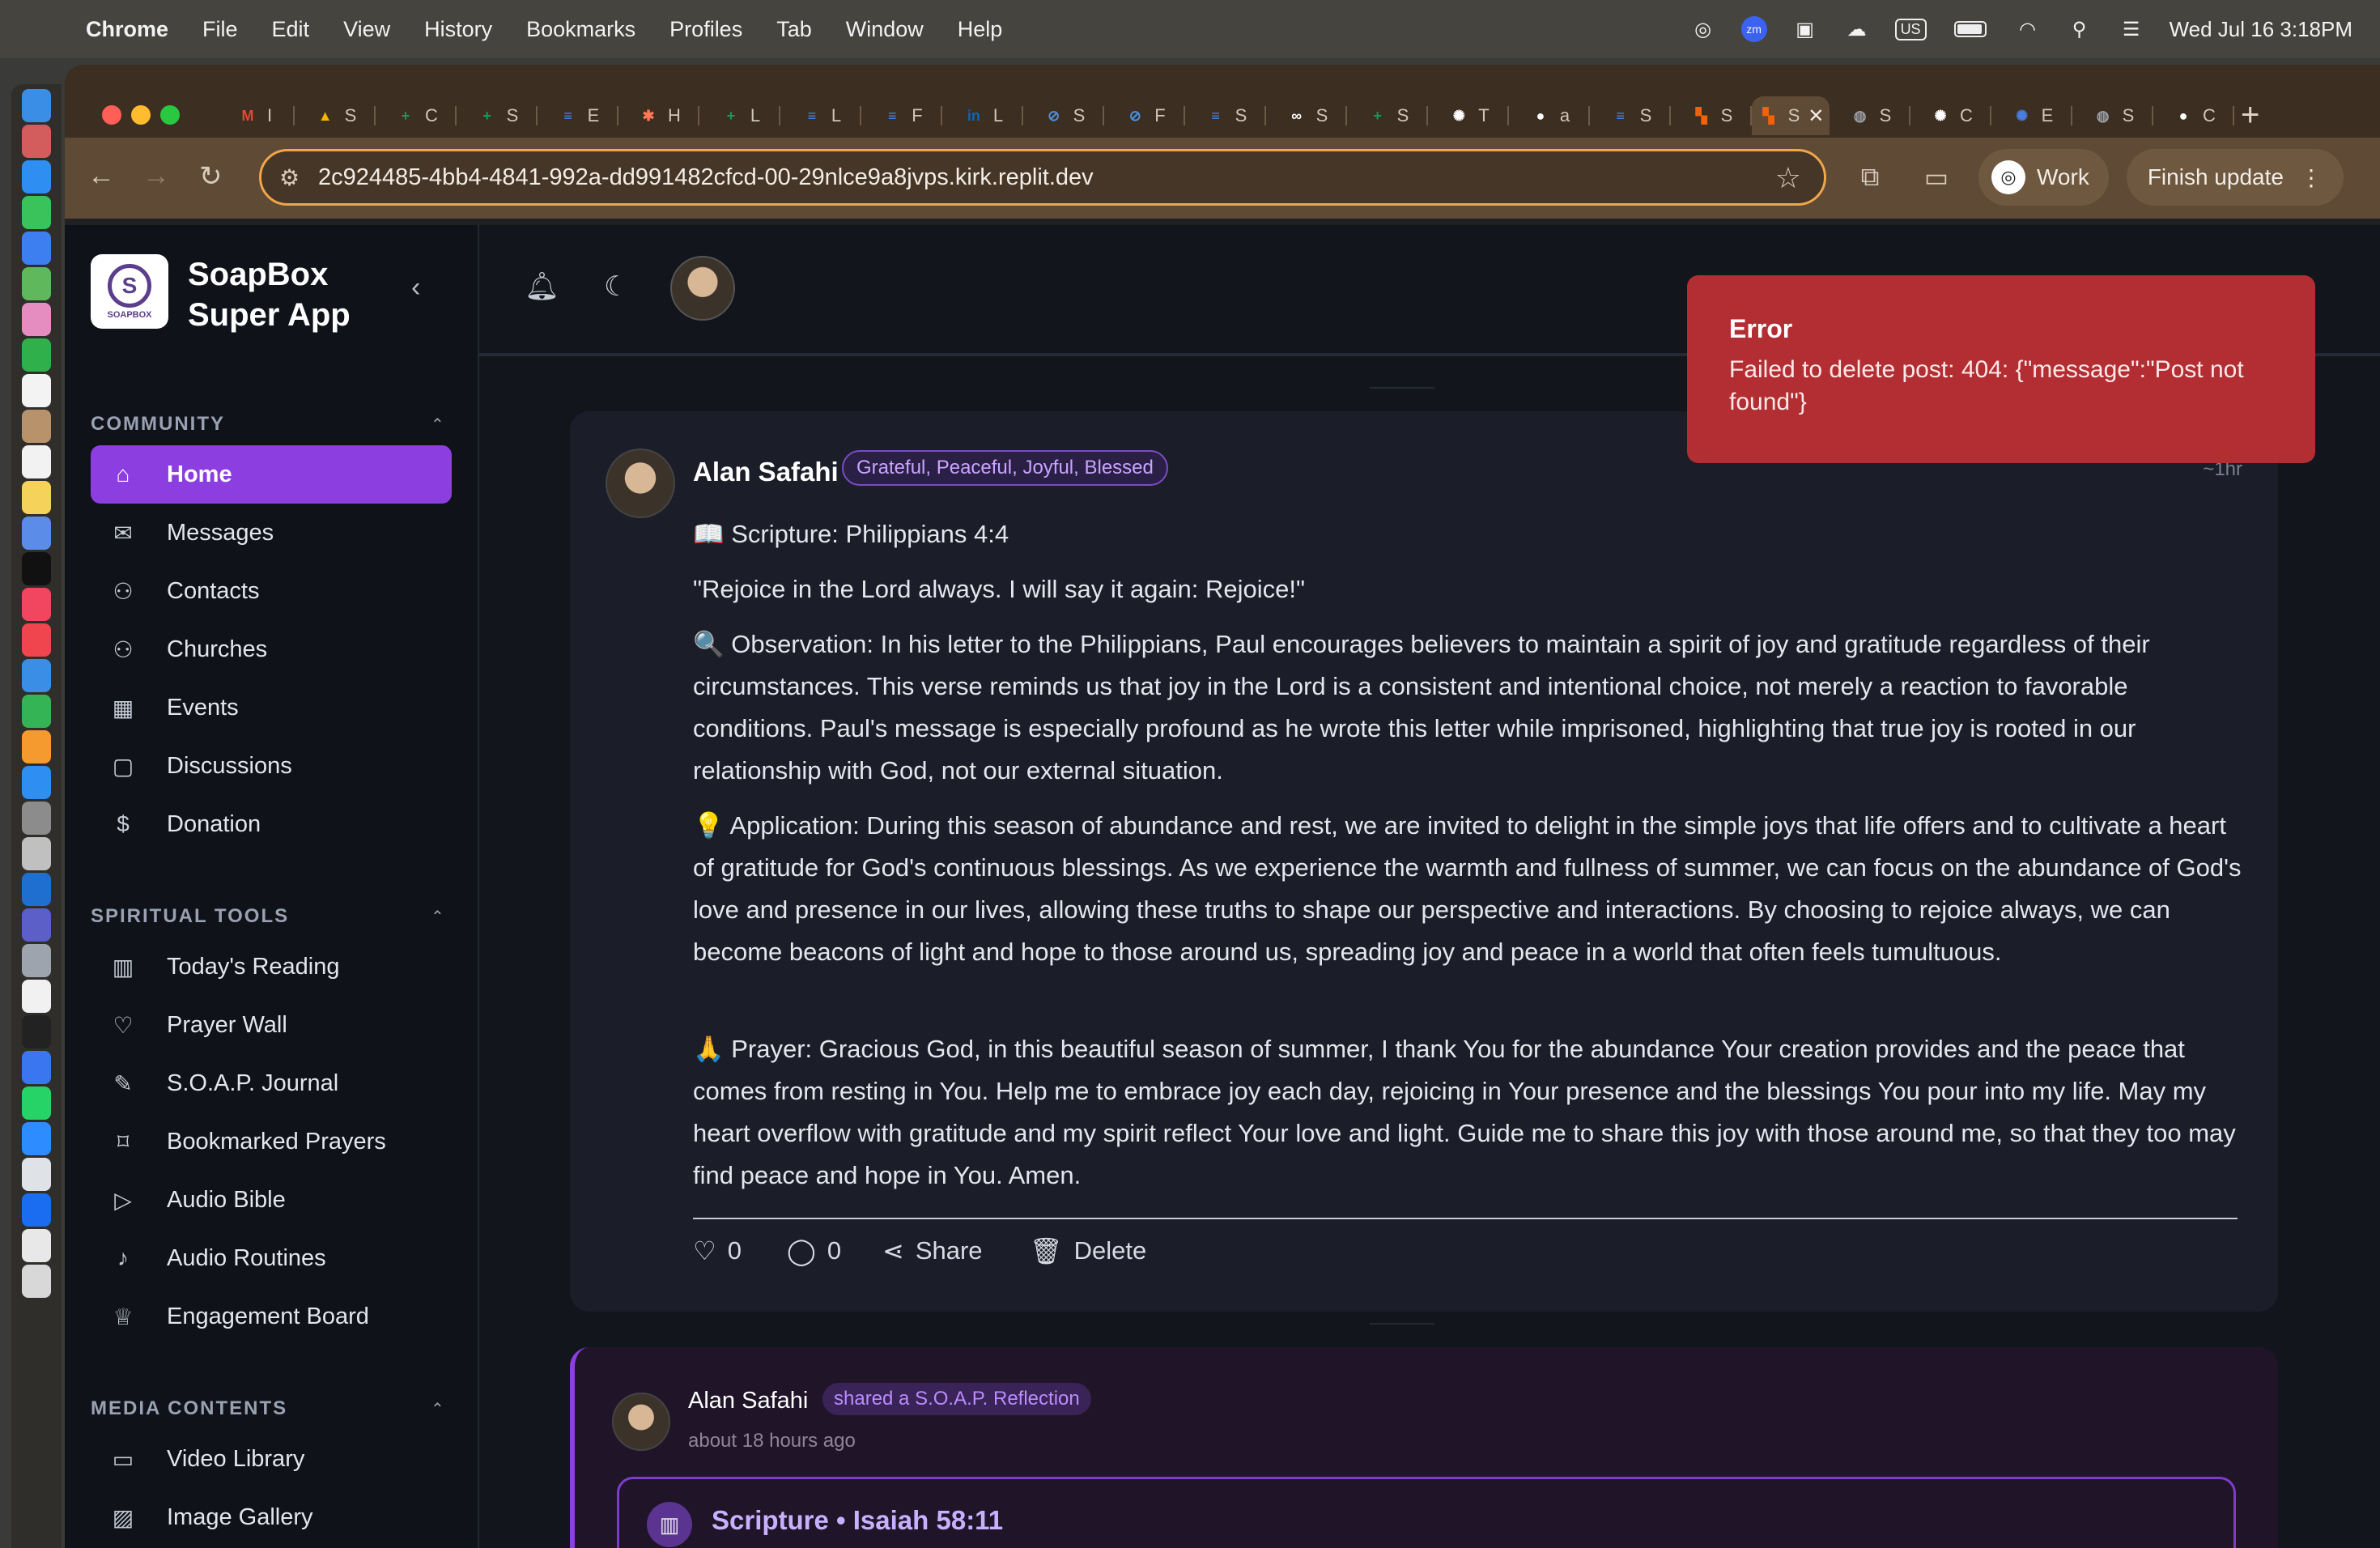 This screenshot has width=2380, height=1548. Describe the element at coordinates (1971, 29) in the screenshot. I see `battery-icon` at that location.